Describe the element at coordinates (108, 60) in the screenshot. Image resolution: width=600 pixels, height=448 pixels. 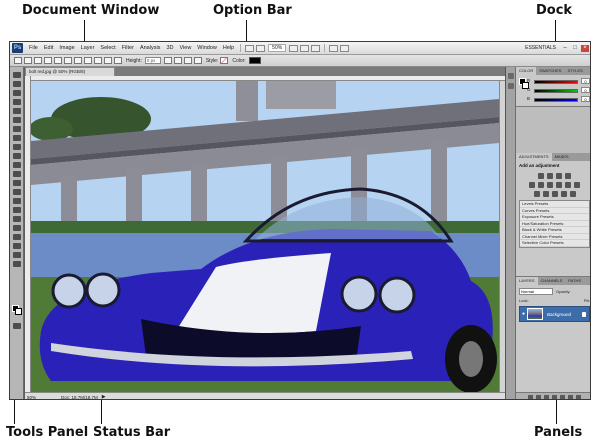
I see `shape-line-icon` at that location.